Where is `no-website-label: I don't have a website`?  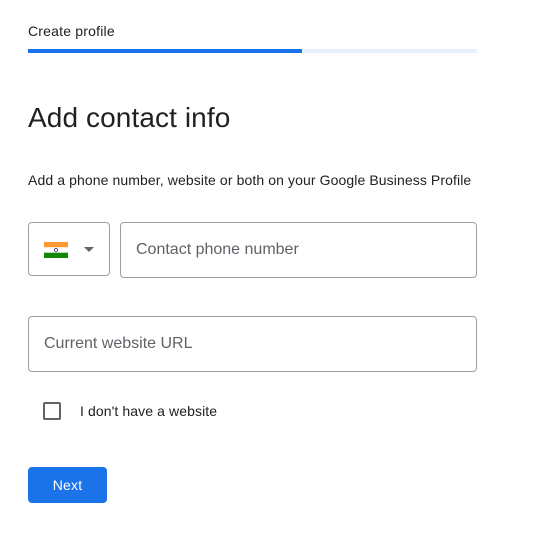 no-website-label: I don't have a website is located at coordinates (148, 411).